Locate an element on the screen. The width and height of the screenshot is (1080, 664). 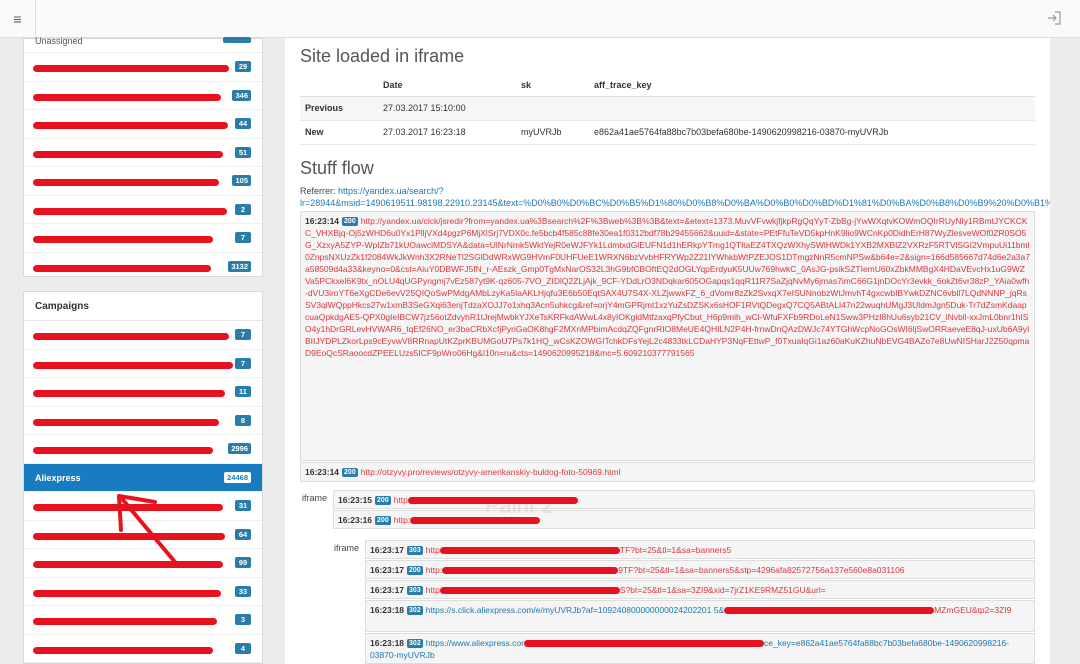
sidebar-item: 33 is located at coordinates (143, 592).